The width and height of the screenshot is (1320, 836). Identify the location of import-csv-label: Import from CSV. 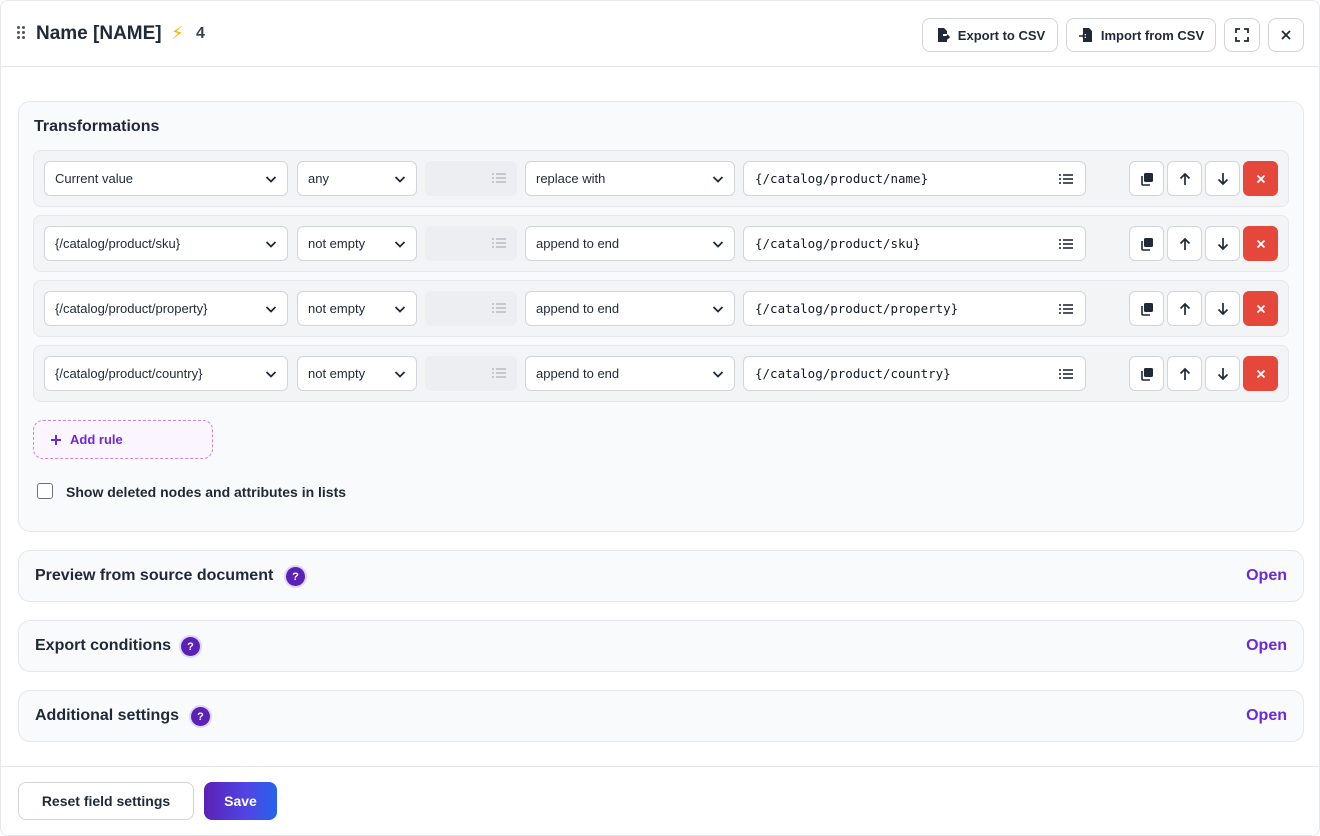
(1152, 35).